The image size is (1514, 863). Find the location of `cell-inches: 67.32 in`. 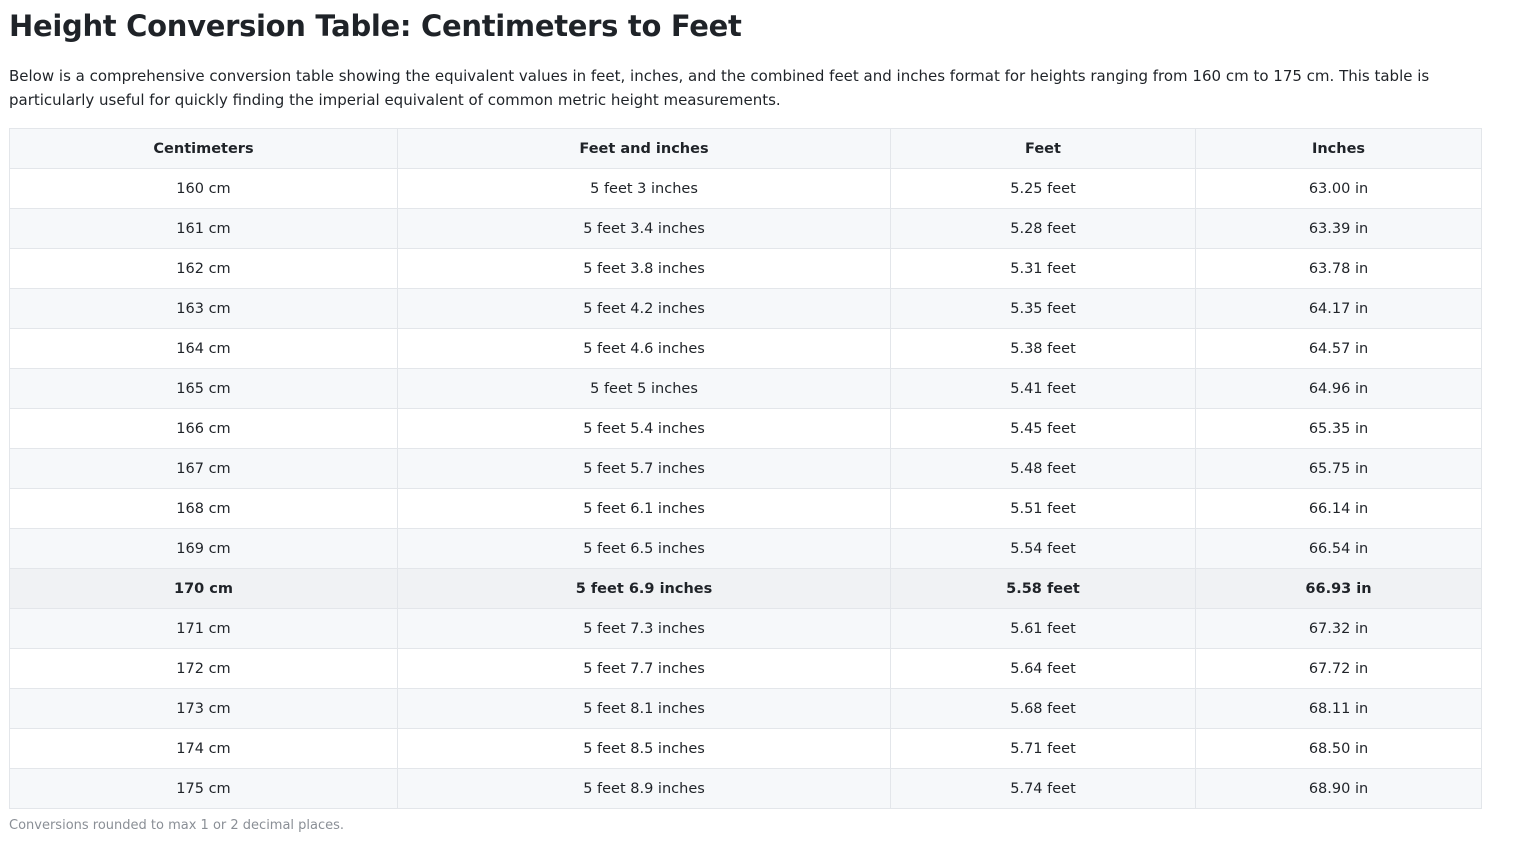

cell-inches: 67.32 in is located at coordinates (1338, 628).